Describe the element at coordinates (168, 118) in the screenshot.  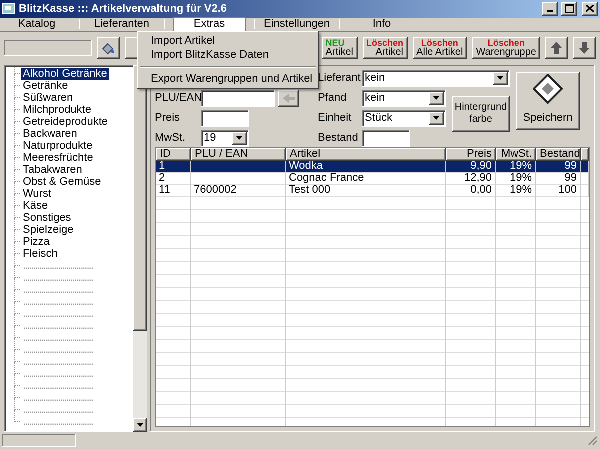
I see `field-label: Preis` at that location.